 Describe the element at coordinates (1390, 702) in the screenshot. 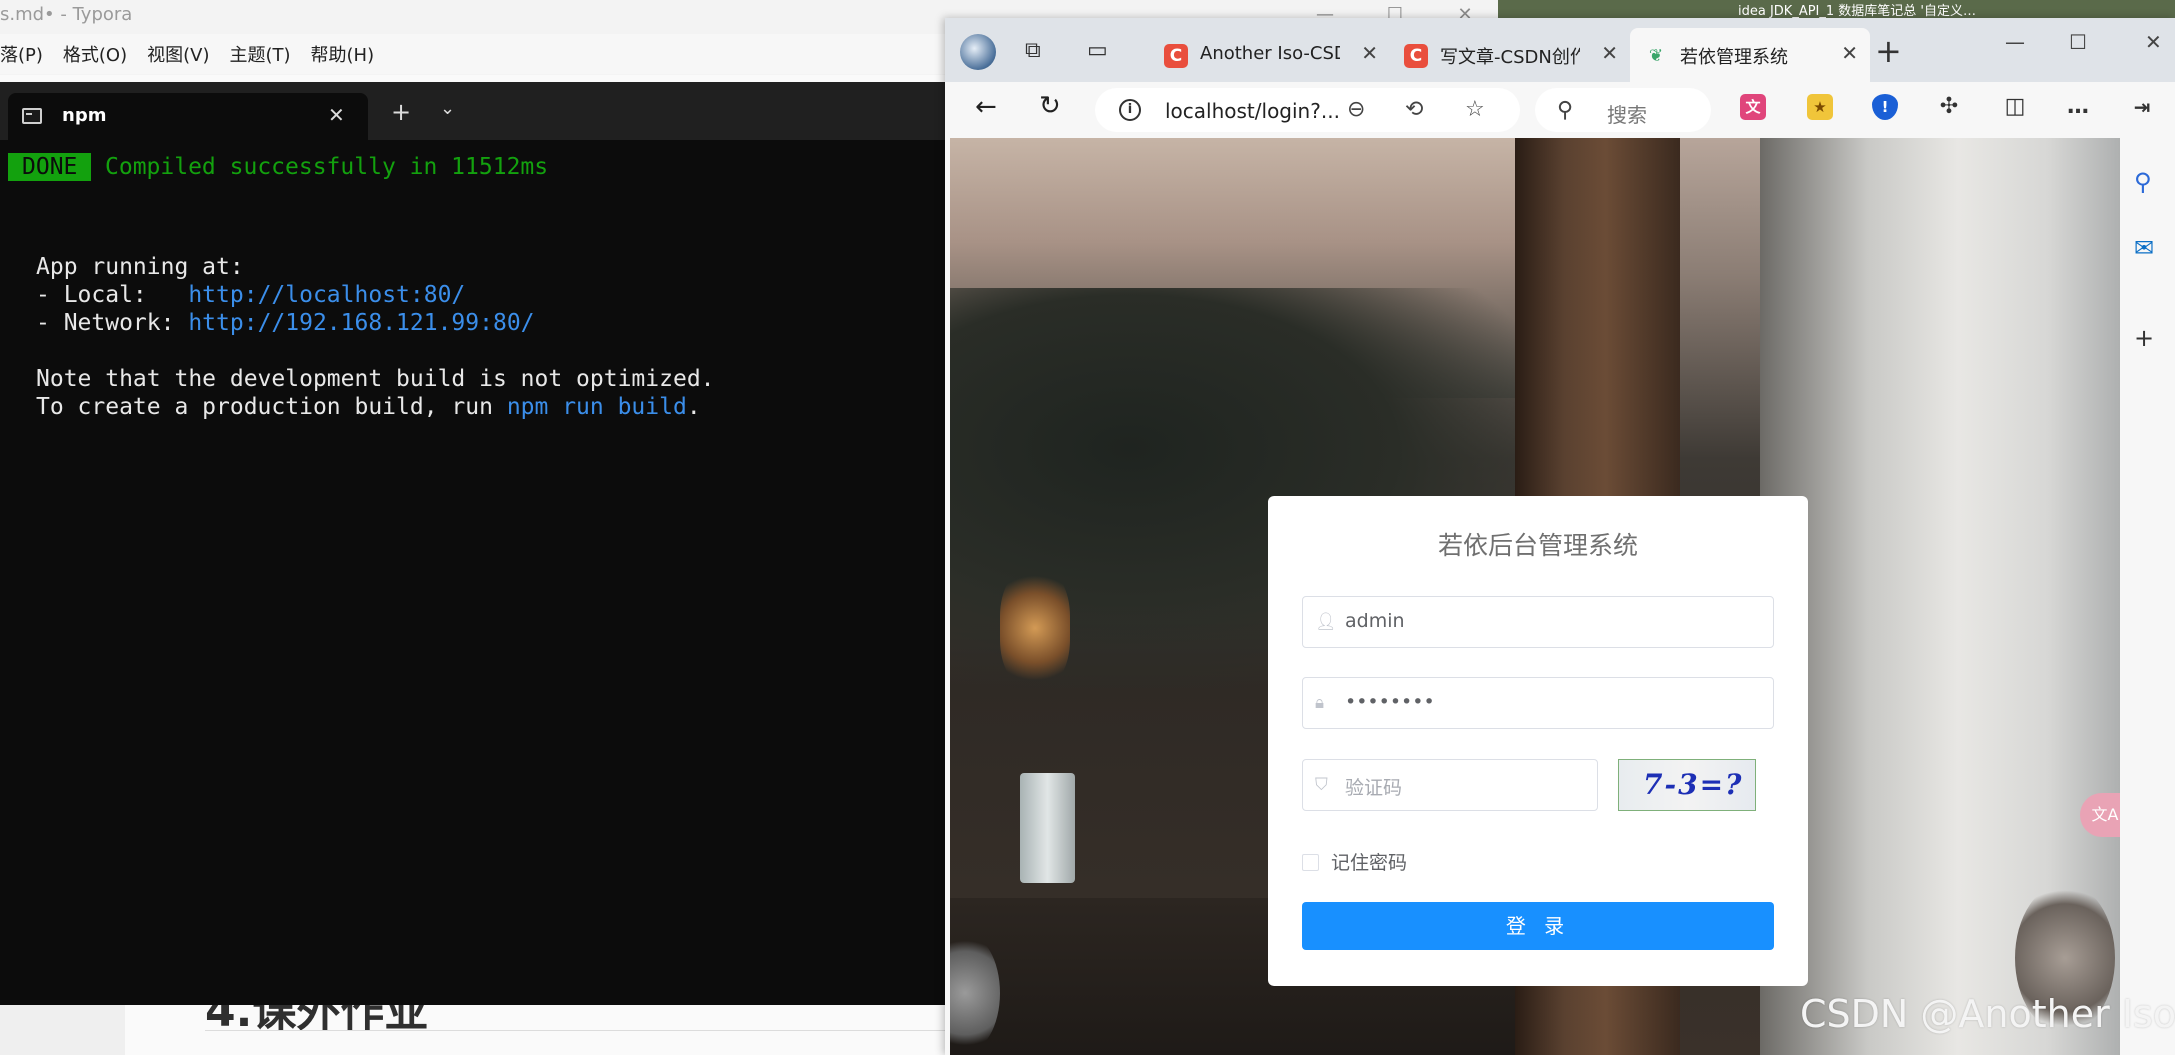

I see `password-value: ••••••••` at that location.